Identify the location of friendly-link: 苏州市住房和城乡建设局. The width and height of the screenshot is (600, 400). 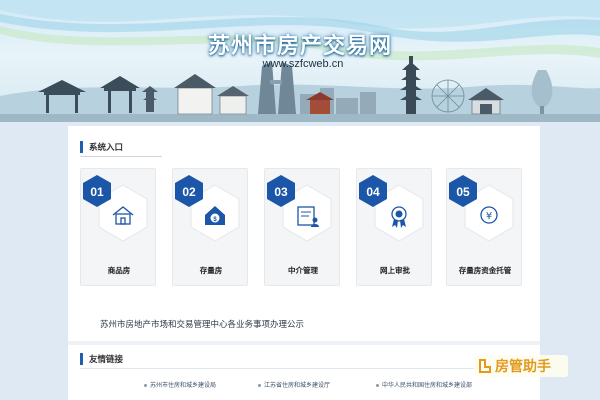
(180, 384).